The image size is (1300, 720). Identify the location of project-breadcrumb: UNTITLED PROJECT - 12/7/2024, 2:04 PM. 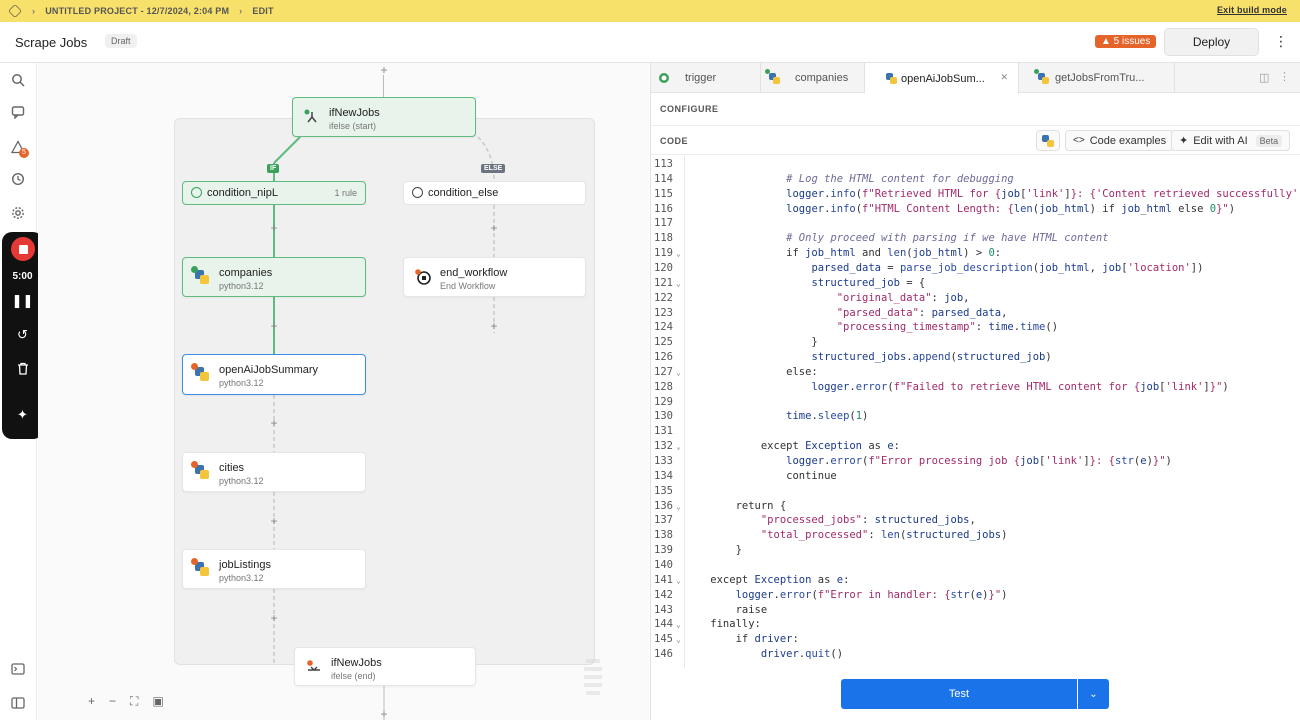
(137, 11).